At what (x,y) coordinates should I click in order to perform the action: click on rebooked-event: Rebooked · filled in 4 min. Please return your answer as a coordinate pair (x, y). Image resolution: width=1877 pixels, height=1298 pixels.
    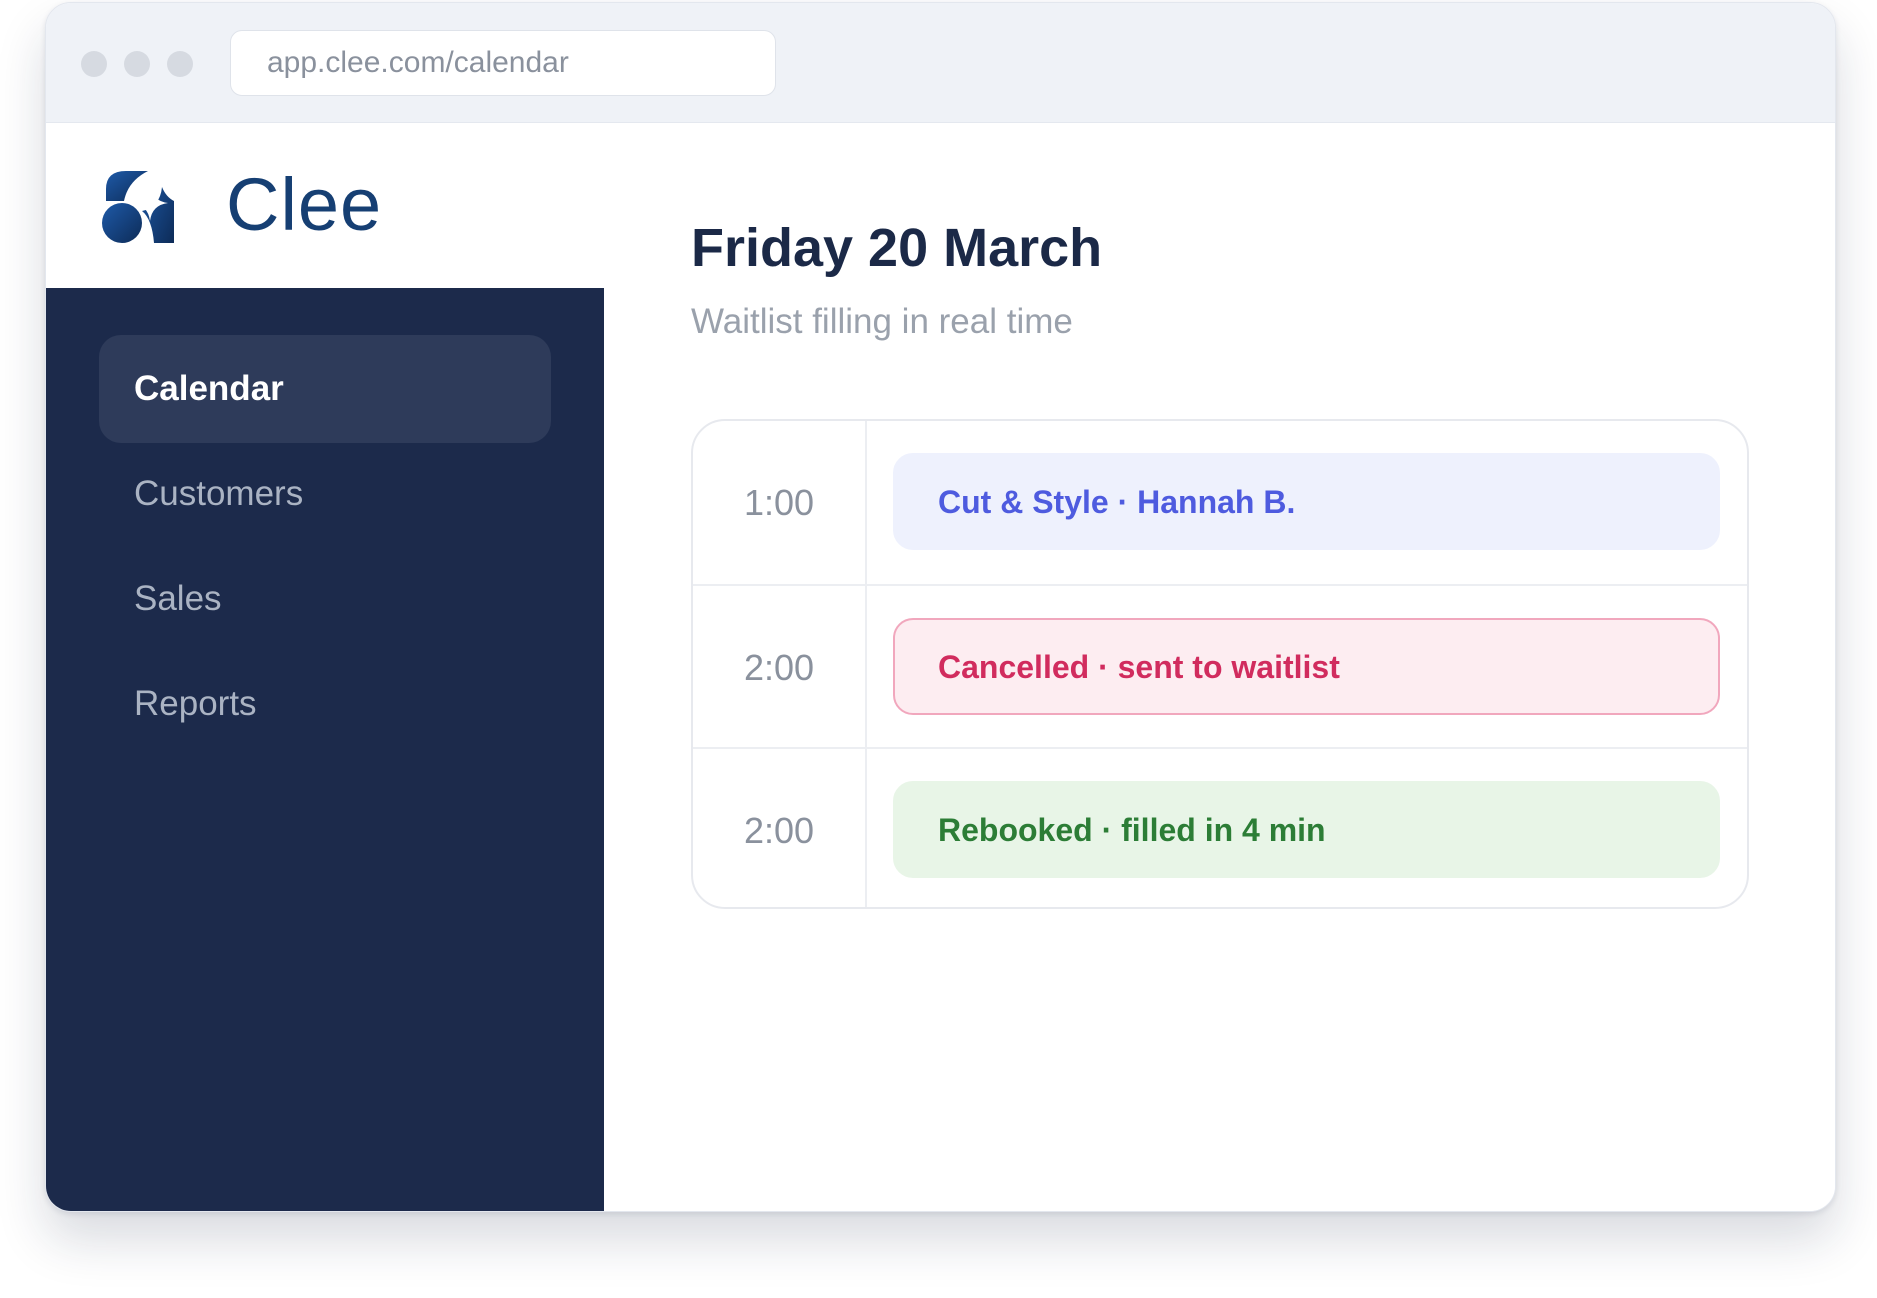
    Looking at the image, I should click on (1306, 829).